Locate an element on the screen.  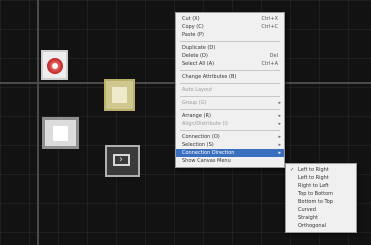
menu-item-label: Auto Layout is located at coordinates (197, 90).